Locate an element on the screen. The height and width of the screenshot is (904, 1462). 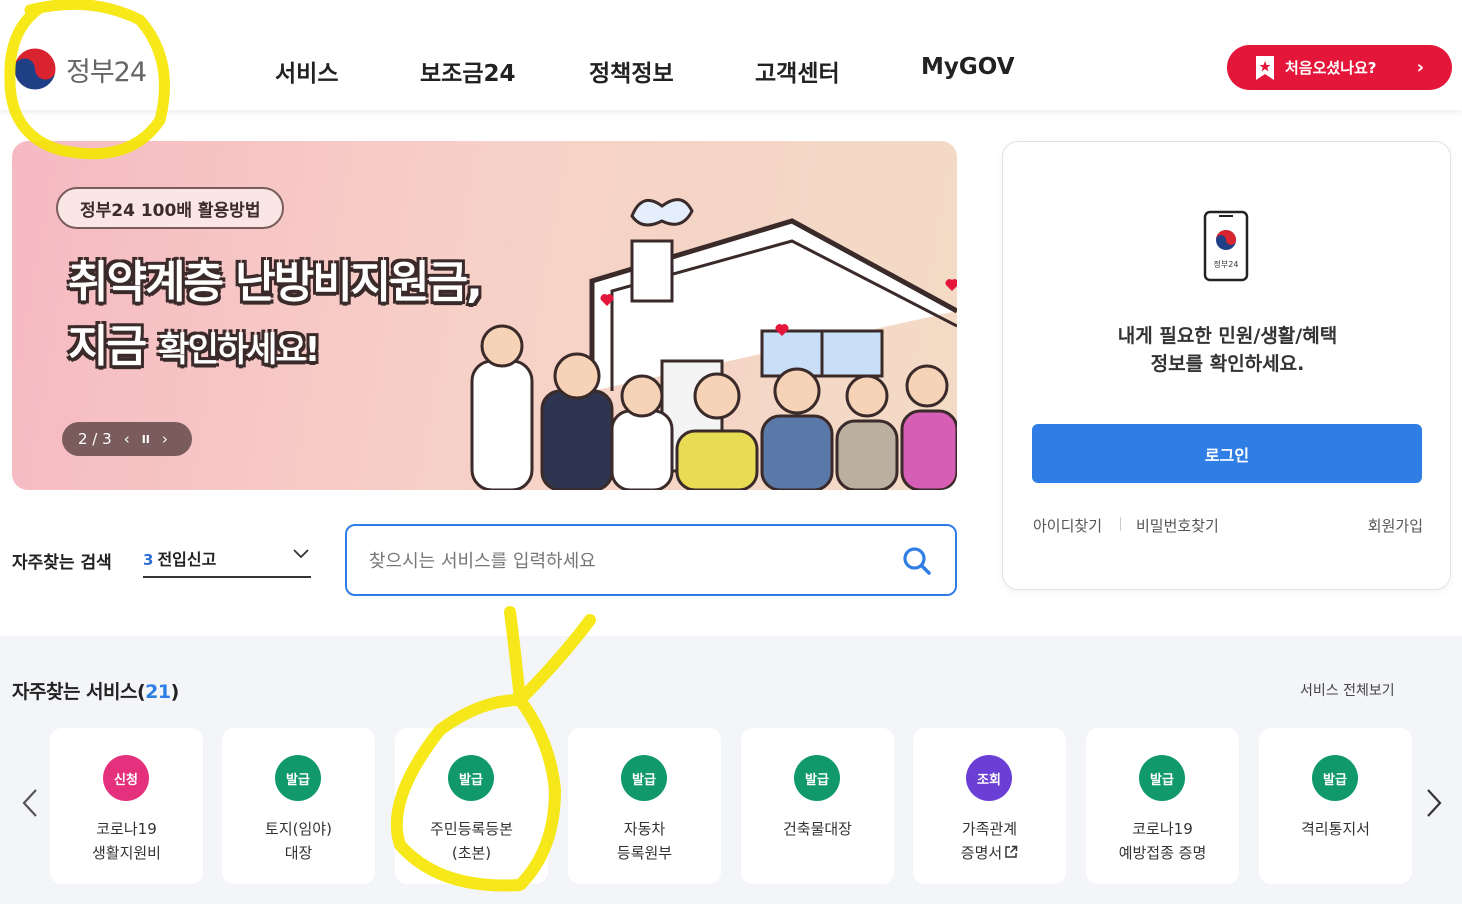
svg-text: 정부24 is located at coordinates (1226, 264).